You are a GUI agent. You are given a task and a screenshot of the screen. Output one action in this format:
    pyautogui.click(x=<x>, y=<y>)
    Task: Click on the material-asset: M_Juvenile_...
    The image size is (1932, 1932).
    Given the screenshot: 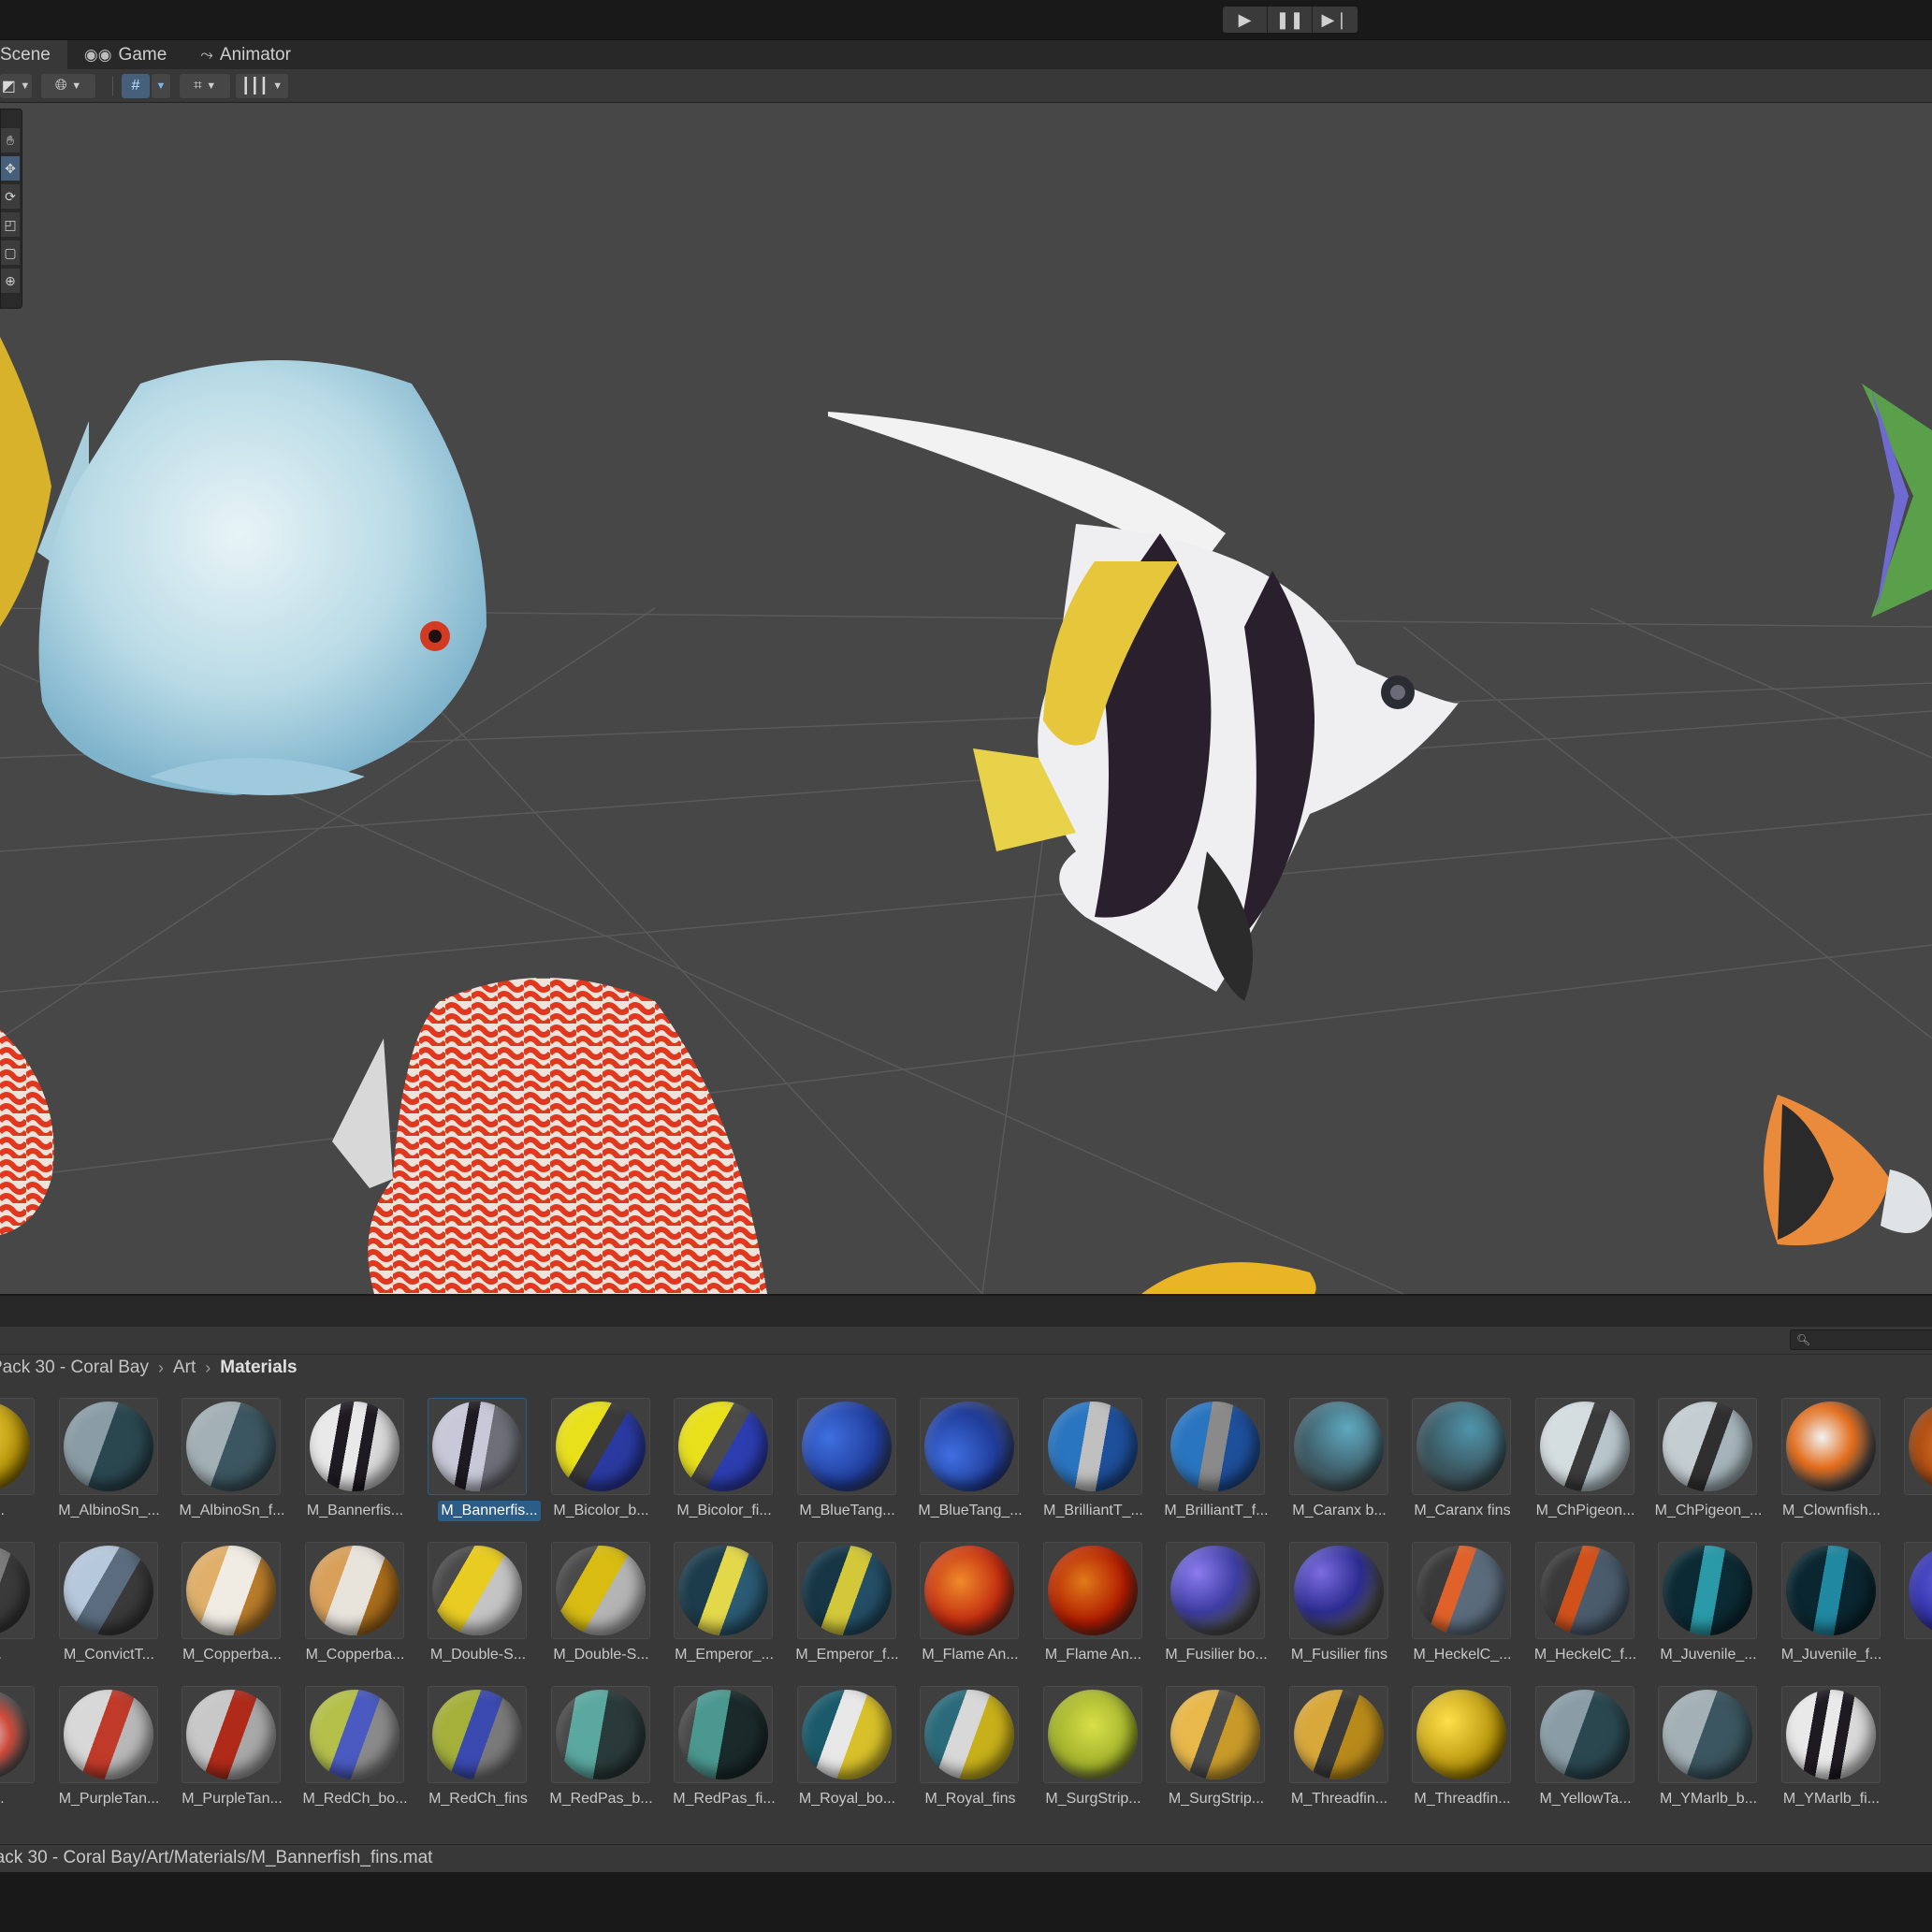 What is the action you would take?
    pyautogui.click(x=1699, y=1595)
    